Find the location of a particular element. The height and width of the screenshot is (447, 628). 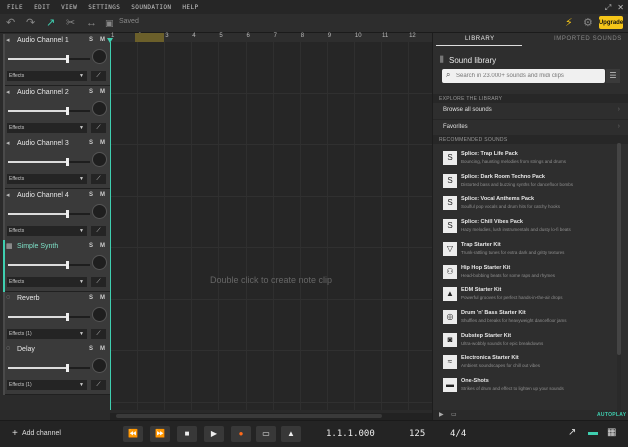

track-name: Audio Channel 3 is located at coordinates (43, 143).